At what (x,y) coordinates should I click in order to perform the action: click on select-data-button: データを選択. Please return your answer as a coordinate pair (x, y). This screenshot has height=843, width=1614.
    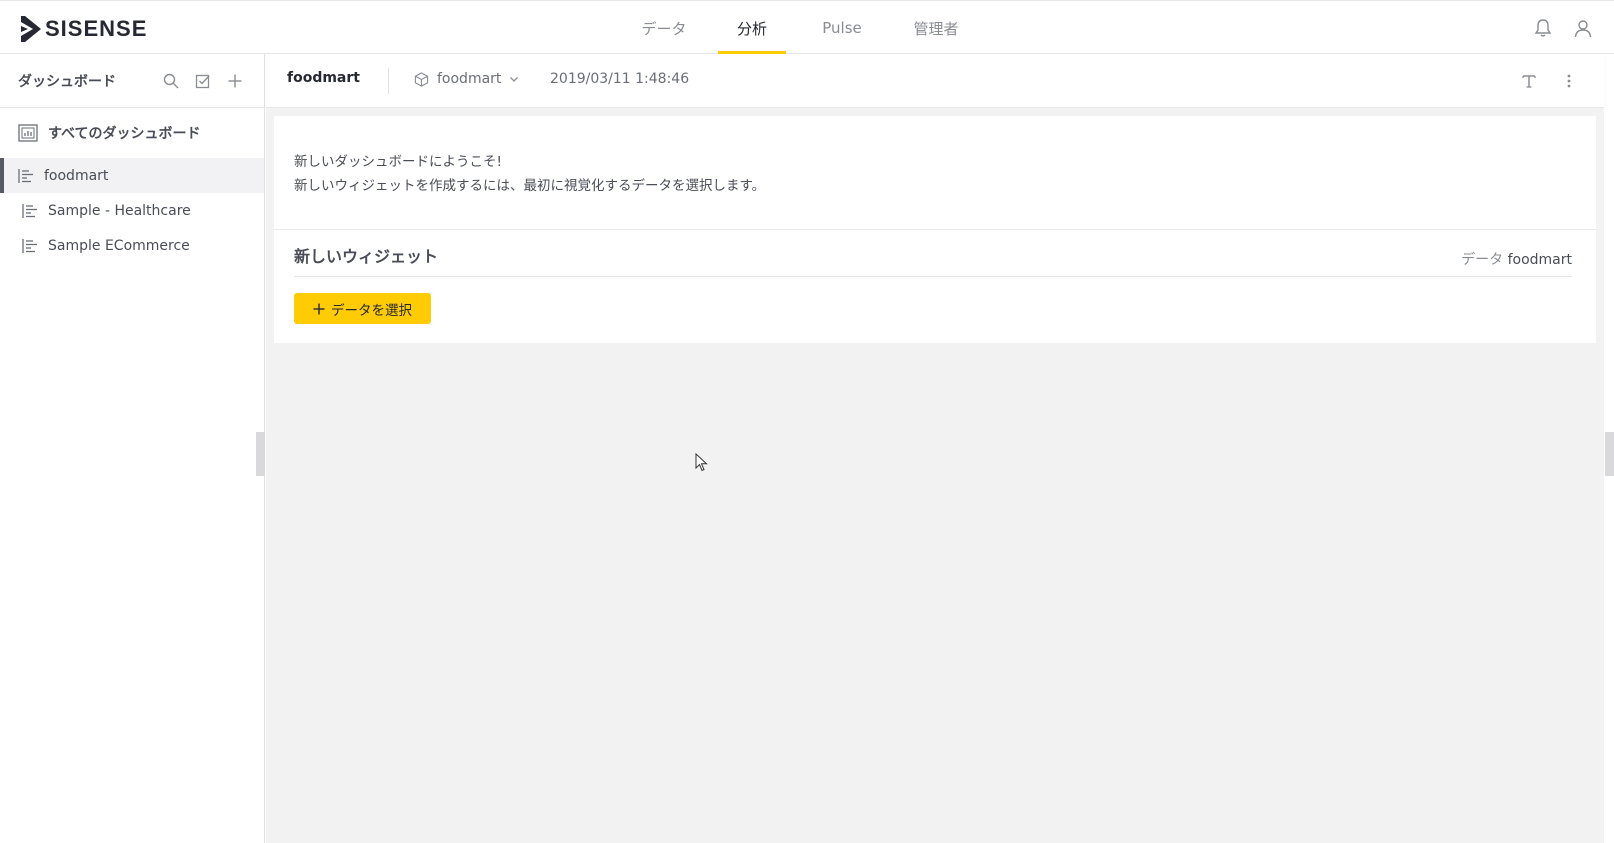
    Looking at the image, I should click on (362, 308).